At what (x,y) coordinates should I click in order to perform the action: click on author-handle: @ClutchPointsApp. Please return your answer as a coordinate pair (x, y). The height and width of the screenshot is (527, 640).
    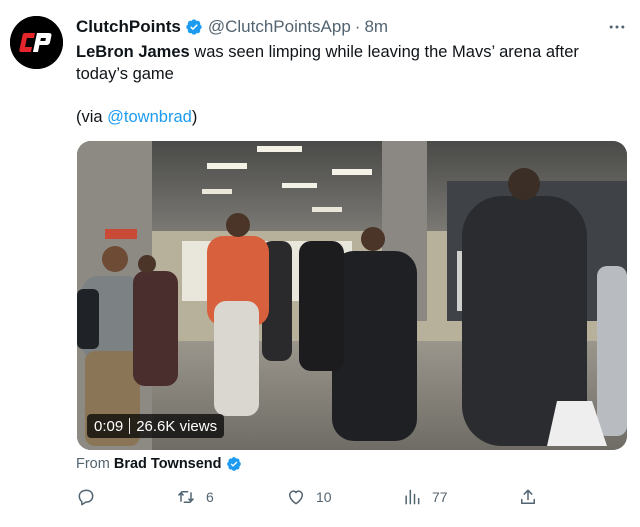
    Looking at the image, I should click on (279, 27).